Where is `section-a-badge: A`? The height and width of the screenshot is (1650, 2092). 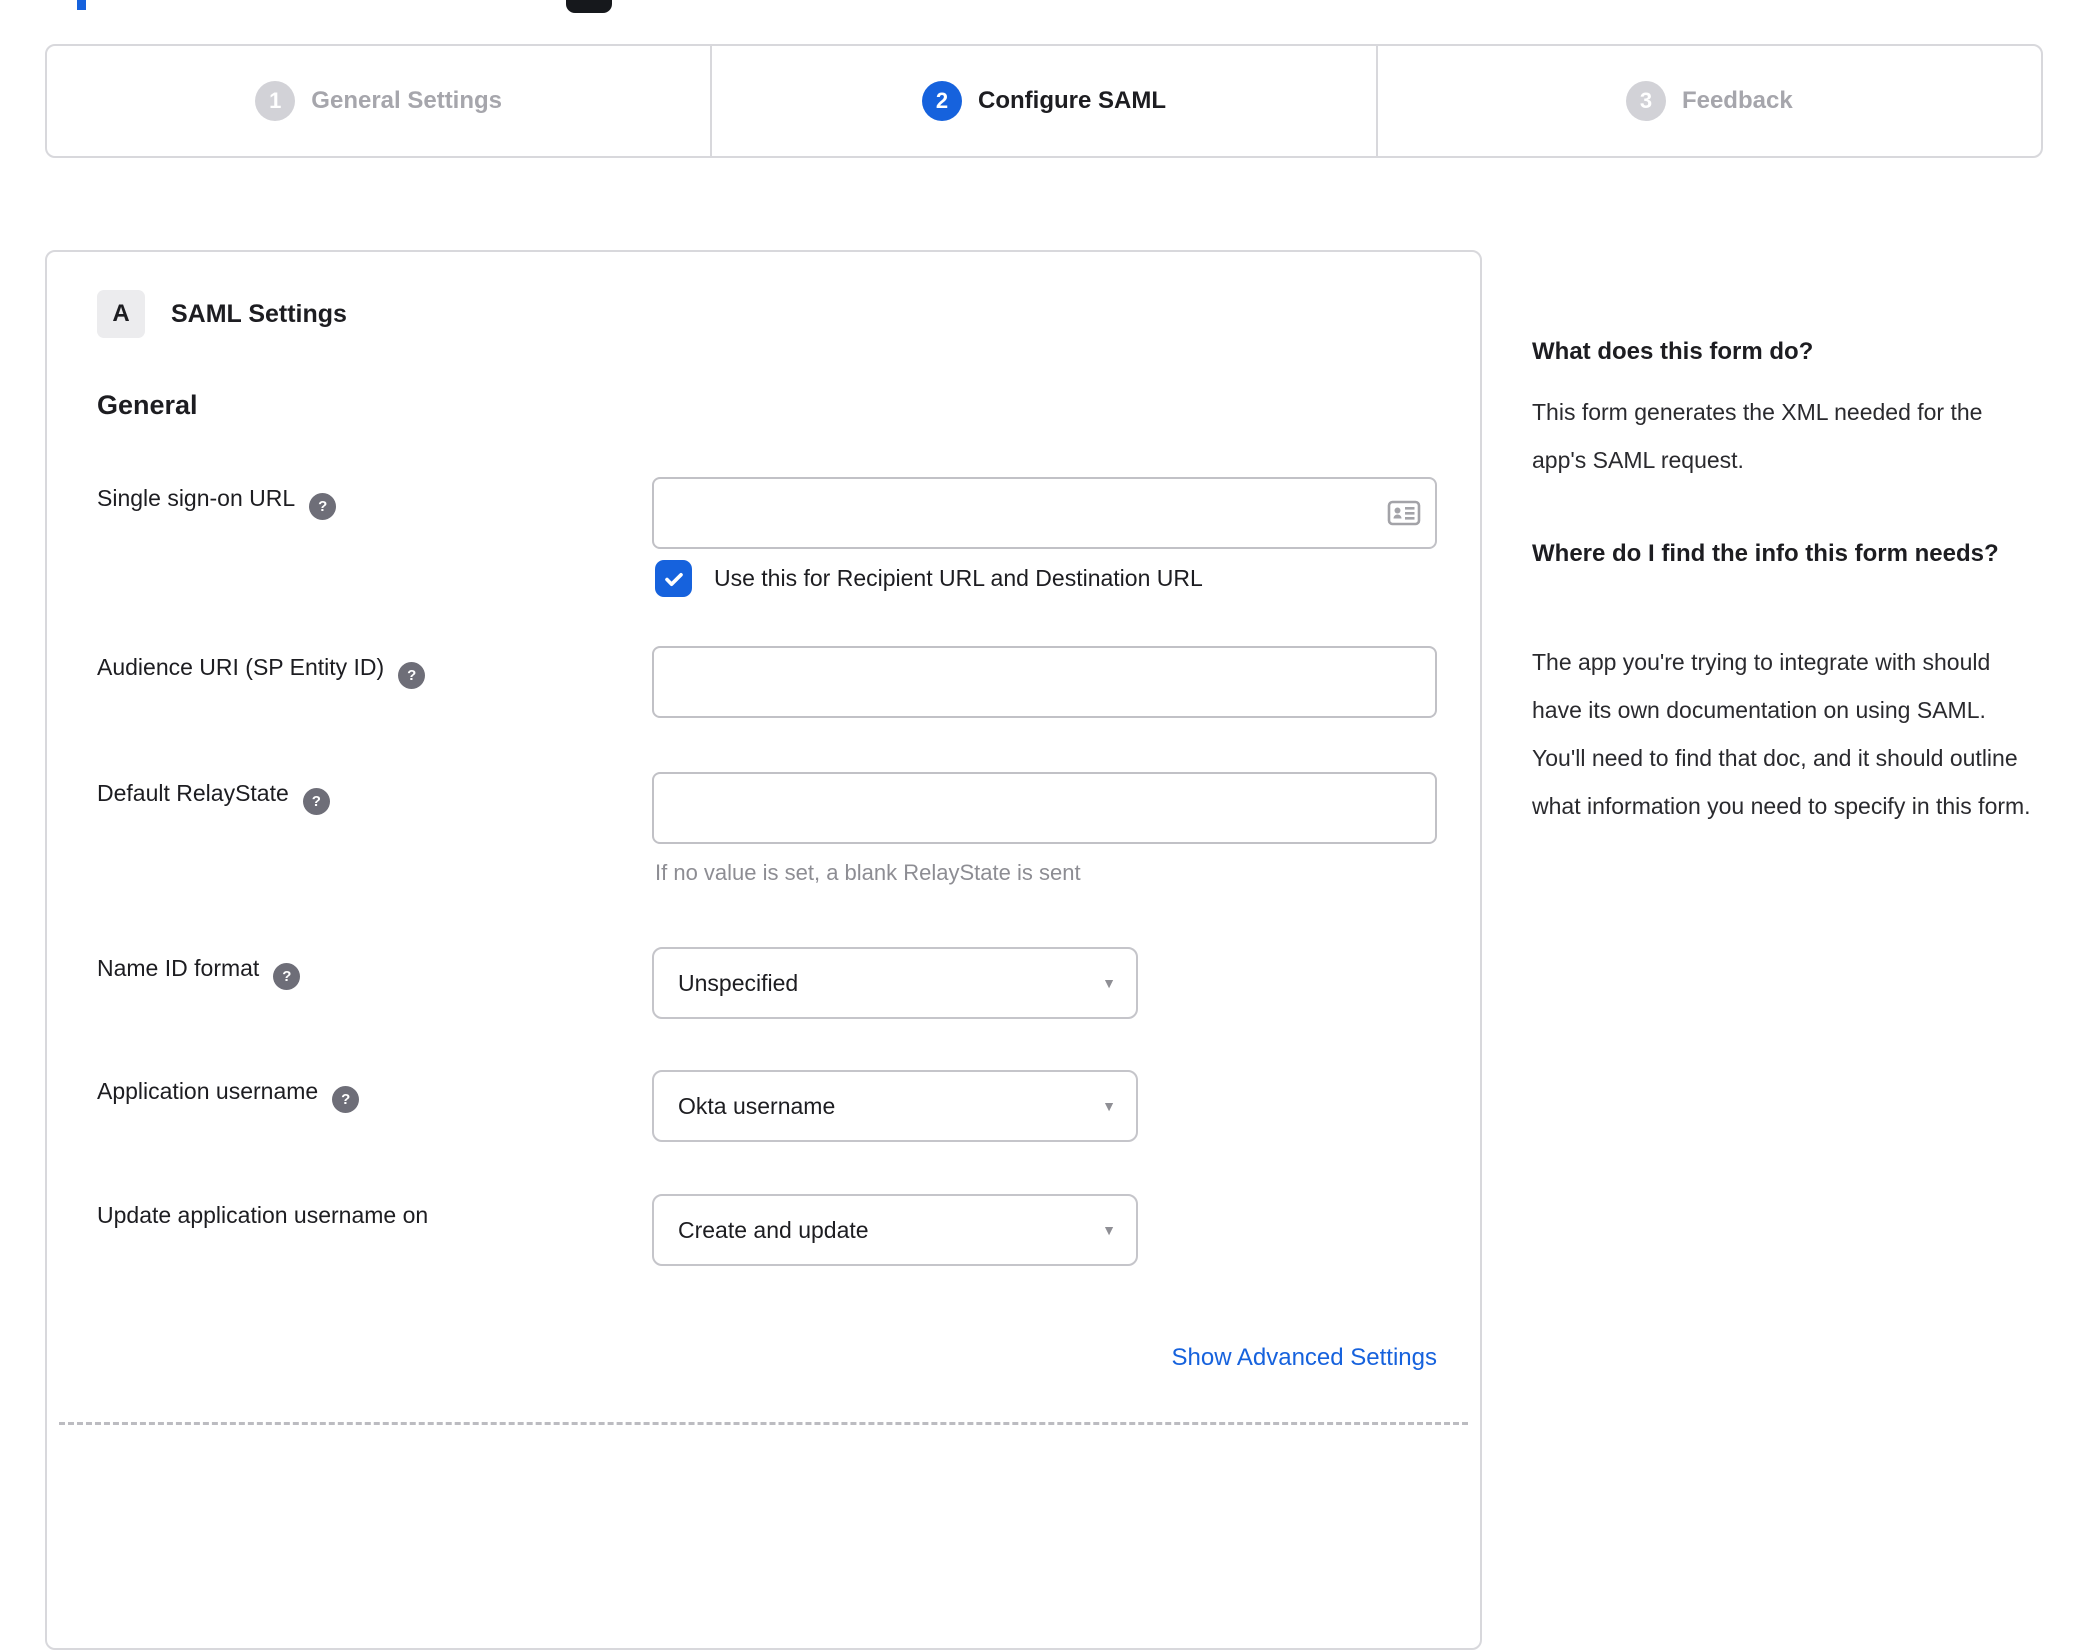 section-a-badge: A is located at coordinates (121, 314).